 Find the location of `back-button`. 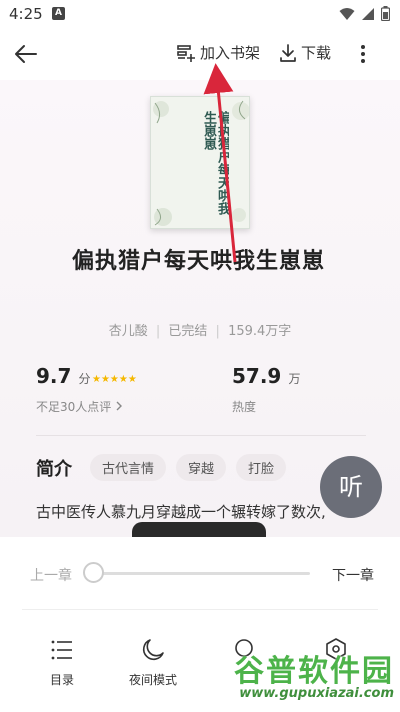

back-button is located at coordinates (26, 54).